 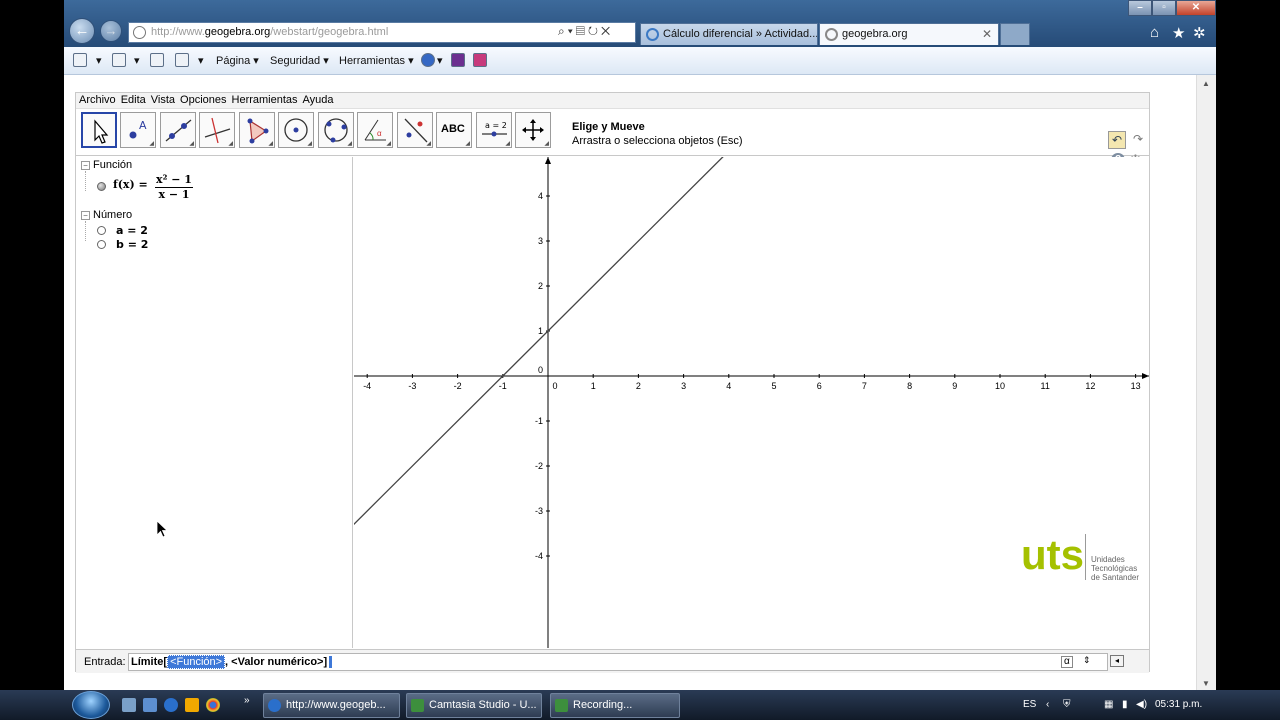 I want to click on x-tick-label: 0, so click(x=554, y=386).